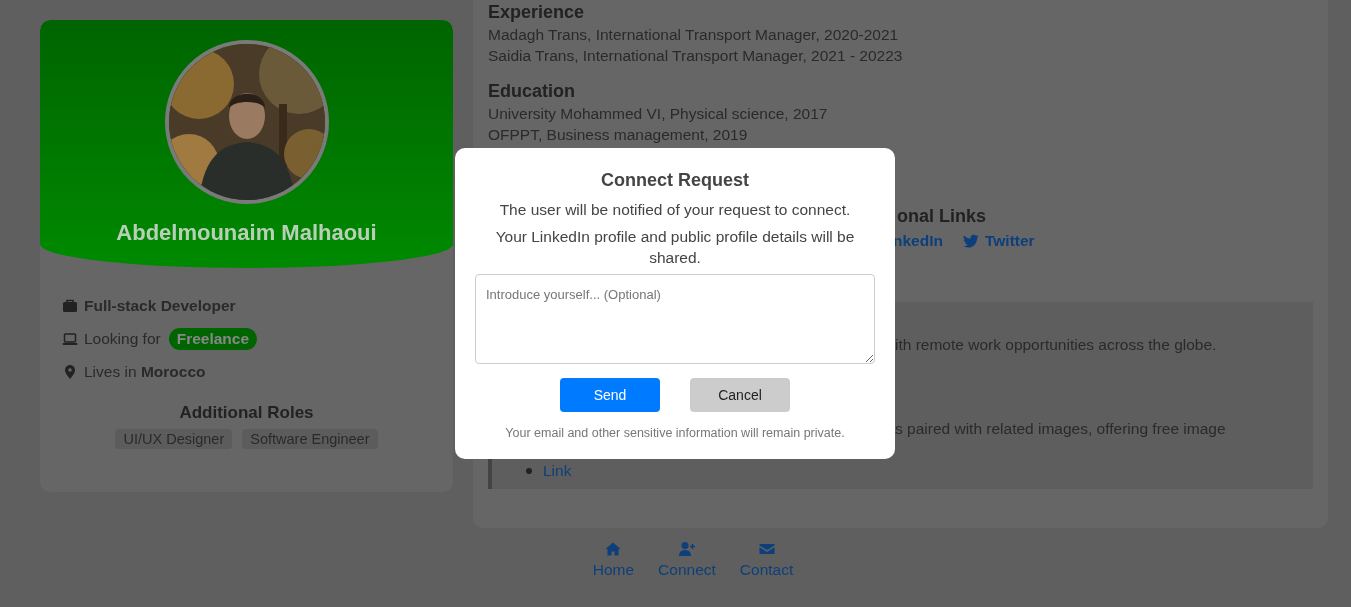 The image size is (1351, 607). Describe the element at coordinates (537, 12) in the screenshot. I see `section-heading: Experience` at that location.